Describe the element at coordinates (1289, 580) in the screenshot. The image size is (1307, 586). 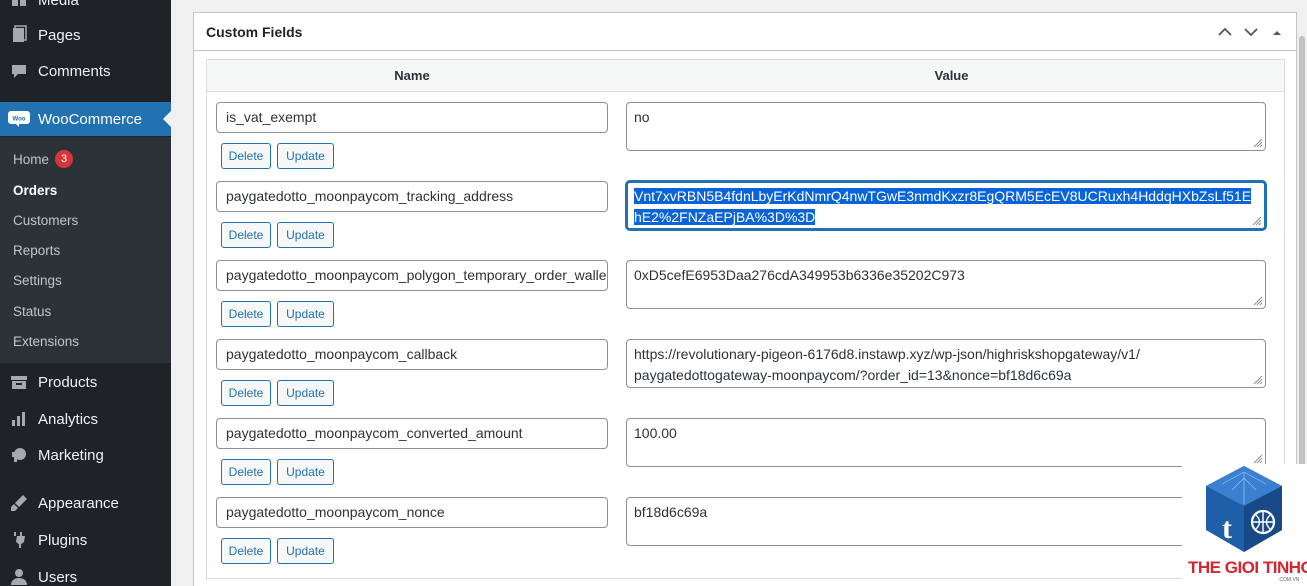
I see `watermark-subtext: .COM.VN` at that location.